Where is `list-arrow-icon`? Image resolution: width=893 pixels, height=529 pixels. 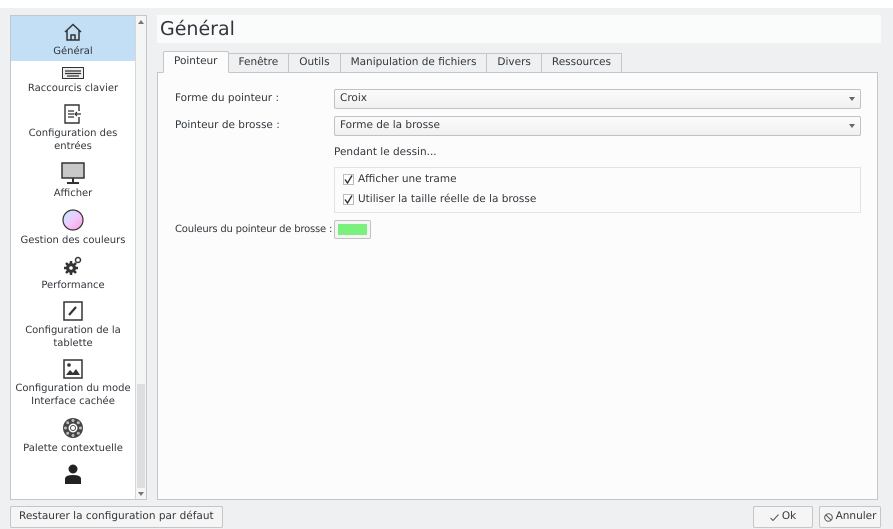 list-arrow-icon is located at coordinates (73, 114).